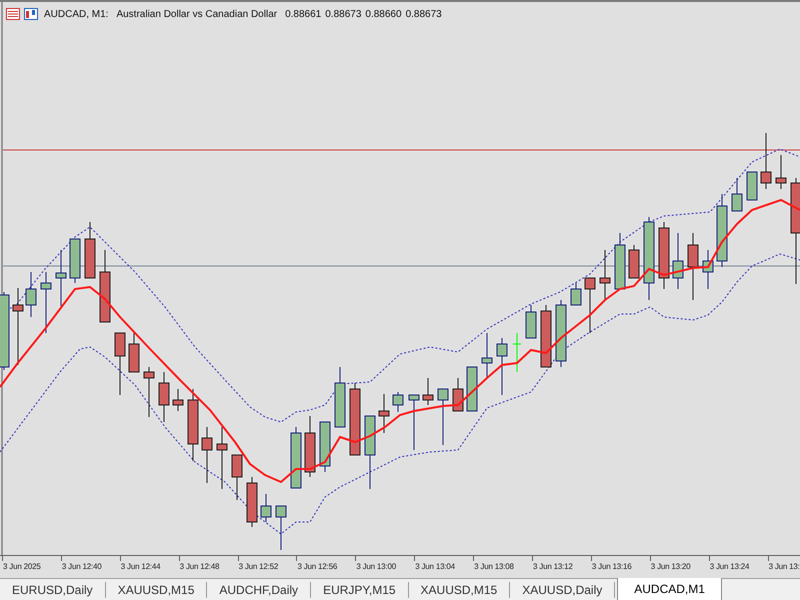 Image resolution: width=800 pixels, height=600 pixels. What do you see at coordinates (140, 566) in the screenshot?
I see `time-label: 3 Jun 12:44` at bounding box center [140, 566].